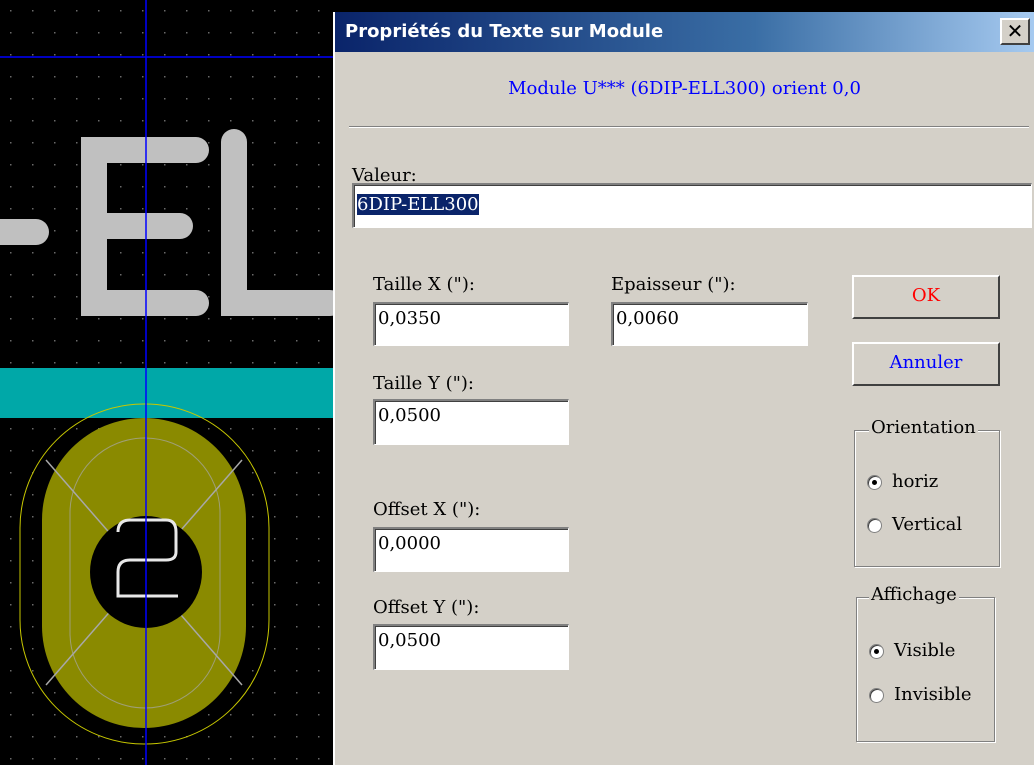 Image resolution: width=1034 pixels, height=765 pixels. Describe the element at coordinates (471, 549) in the screenshot. I see `offset-x-field: 0,0000` at that location.